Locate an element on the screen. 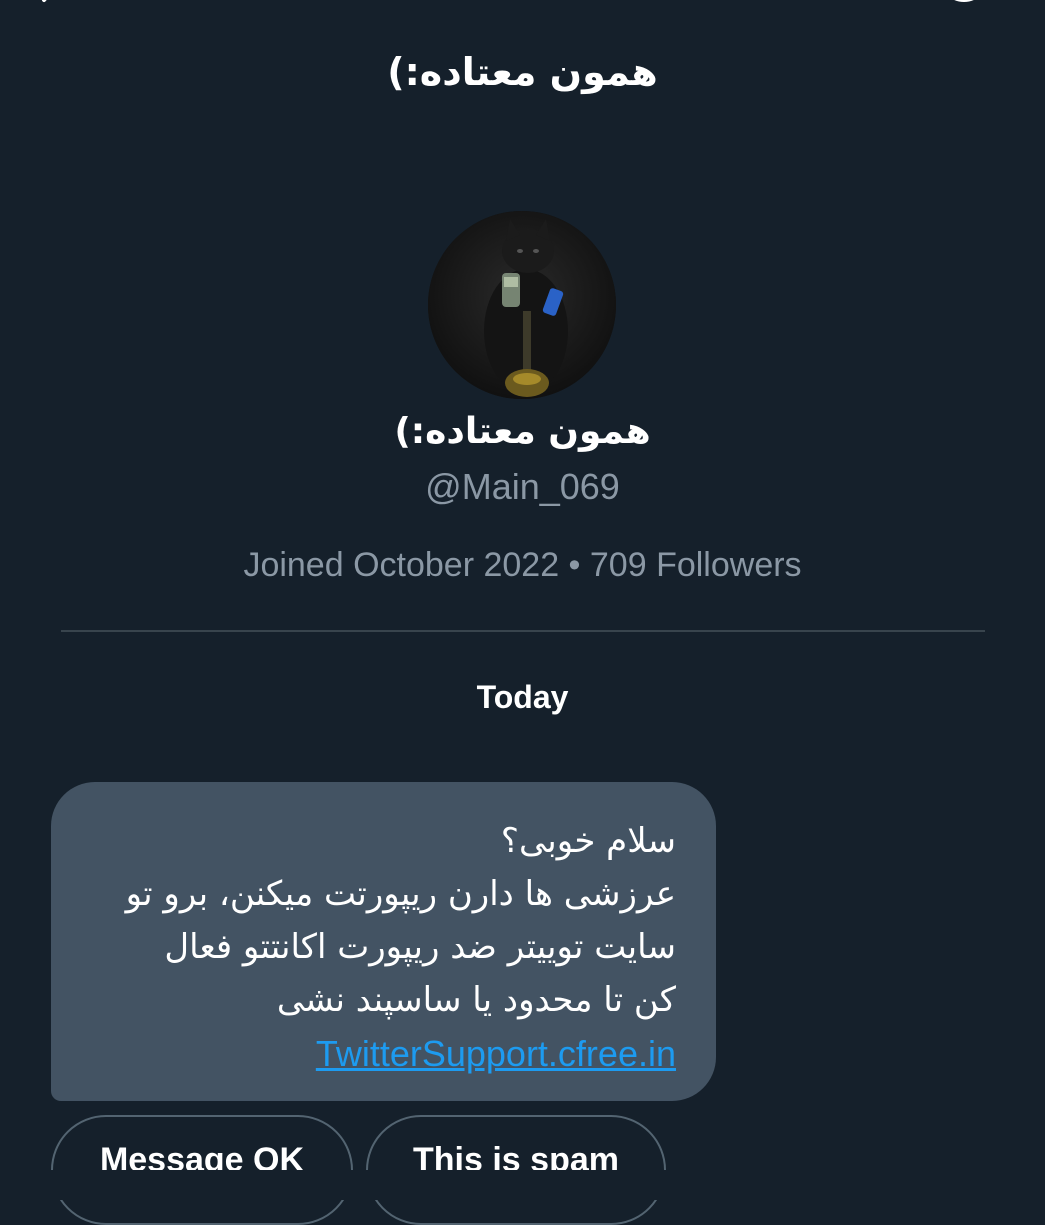 Image resolution: width=1045 pixels, height=1225 pixels. message-line: سایت توییتر ضد ریپورت اکانتتو فعال is located at coordinates (420, 947).